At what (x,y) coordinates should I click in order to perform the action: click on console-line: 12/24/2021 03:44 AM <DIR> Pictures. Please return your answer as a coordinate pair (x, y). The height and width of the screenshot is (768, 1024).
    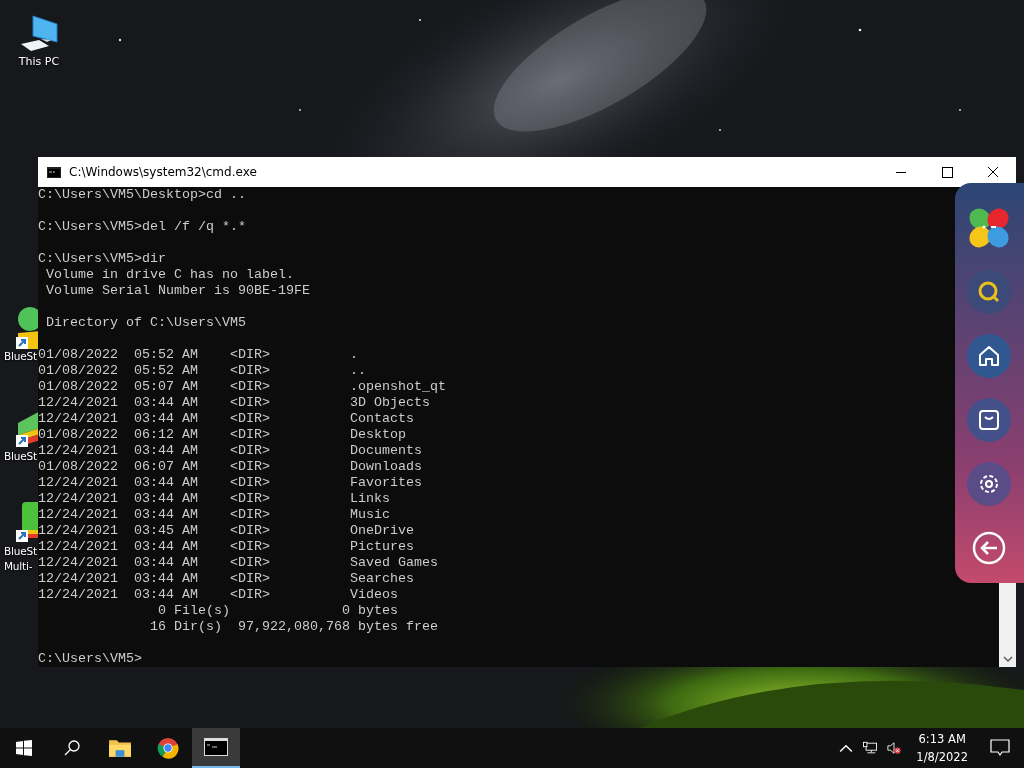
    Looking at the image, I should click on (226, 547).